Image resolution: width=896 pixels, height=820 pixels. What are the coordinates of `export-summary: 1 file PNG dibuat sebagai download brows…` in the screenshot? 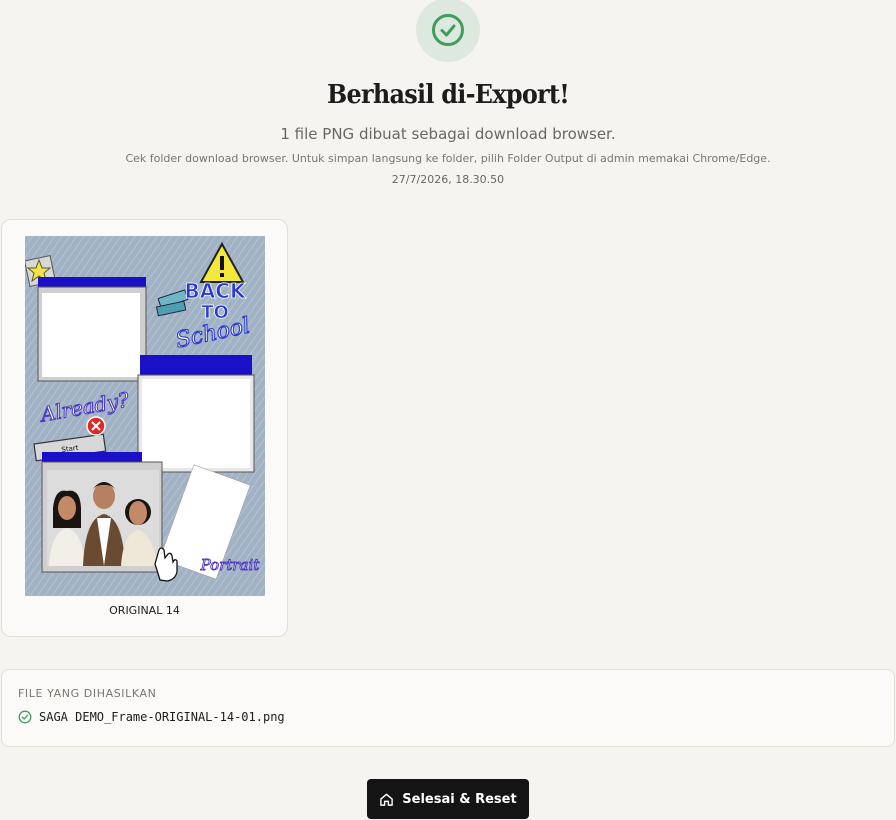 It's located at (448, 134).